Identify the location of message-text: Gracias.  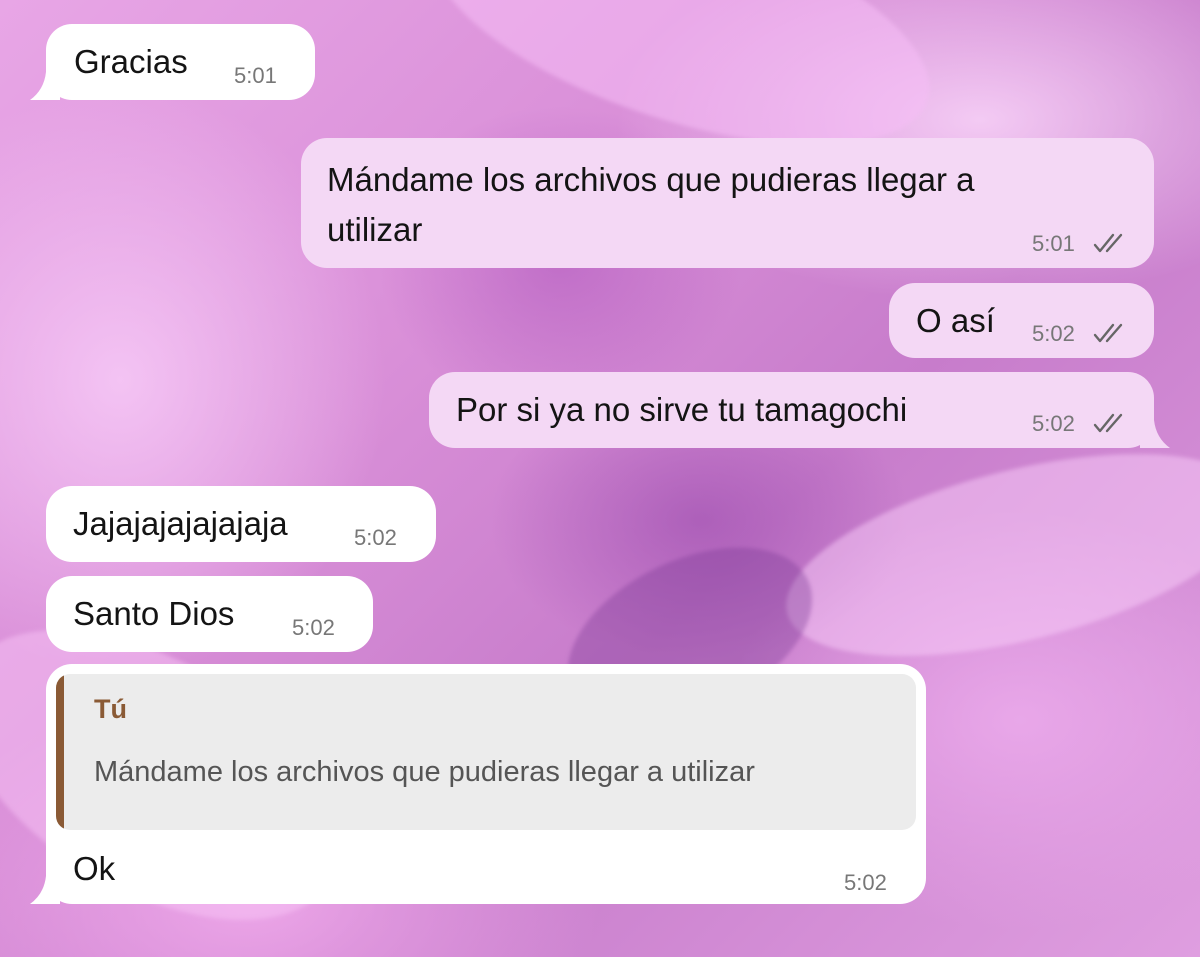
(131, 61).